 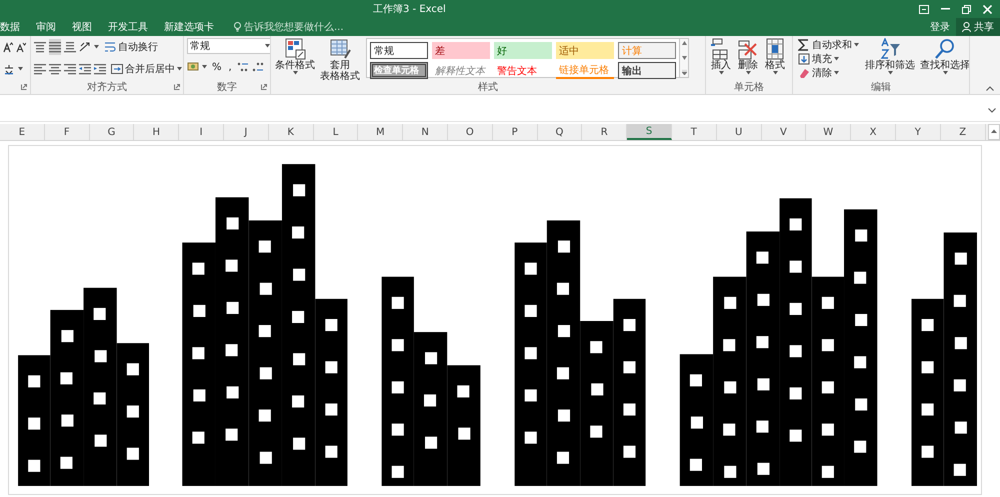 What do you see at coordinates (684, 58) in the screenshot?
I see `scroll-down-icon` at bounding box center [684, 58].